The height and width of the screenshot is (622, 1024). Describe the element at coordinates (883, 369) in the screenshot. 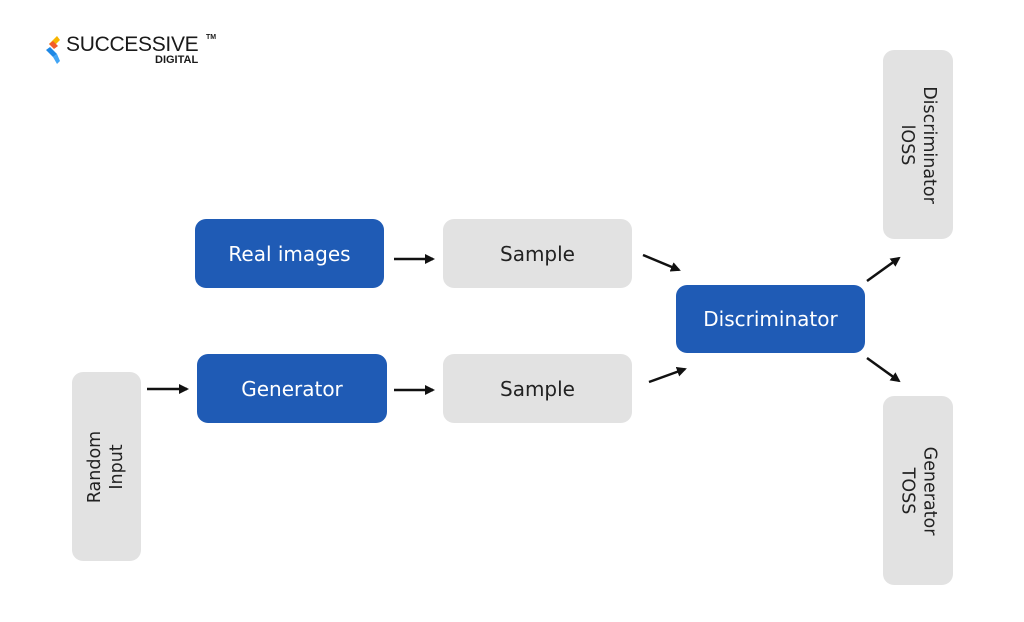

I see `arrow-discriminator-to-generator-loss` at that location.